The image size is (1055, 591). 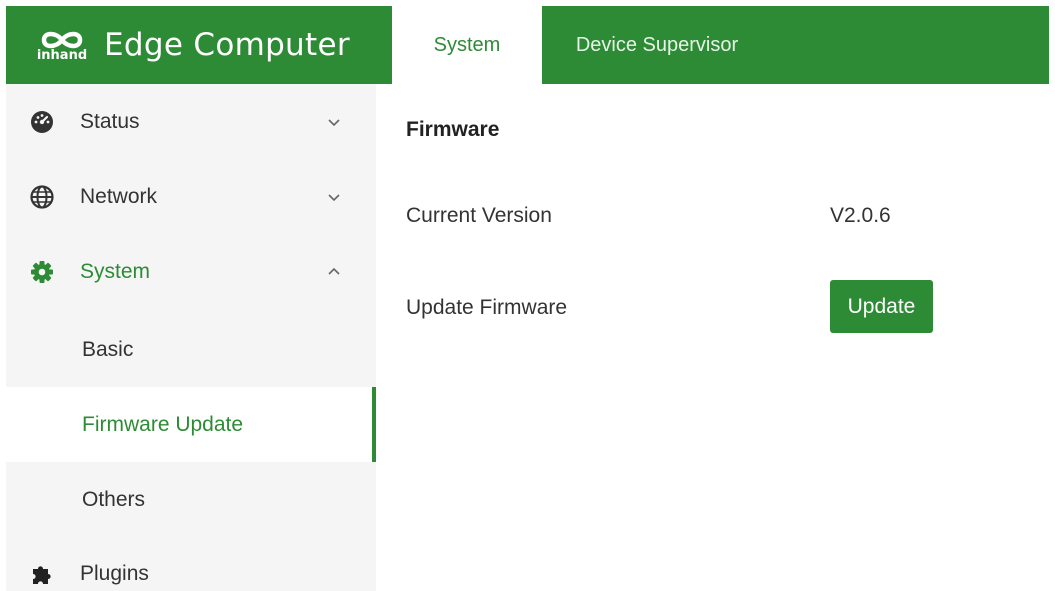 What do you see at coordinates (191, 271) in the screenshot?
I see `sidebar-item-system: System` at bounding box center [191, 271].